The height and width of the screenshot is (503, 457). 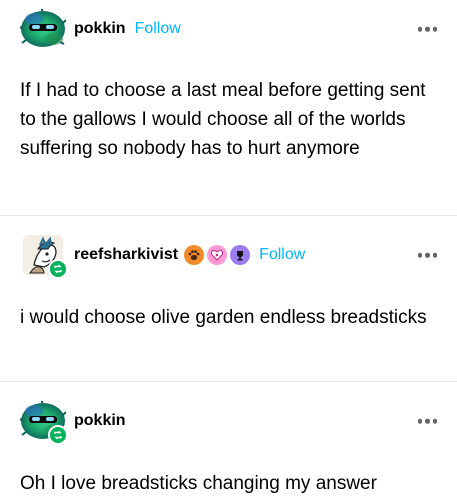 I want to click on user-badges, so click(x=217, y=255).